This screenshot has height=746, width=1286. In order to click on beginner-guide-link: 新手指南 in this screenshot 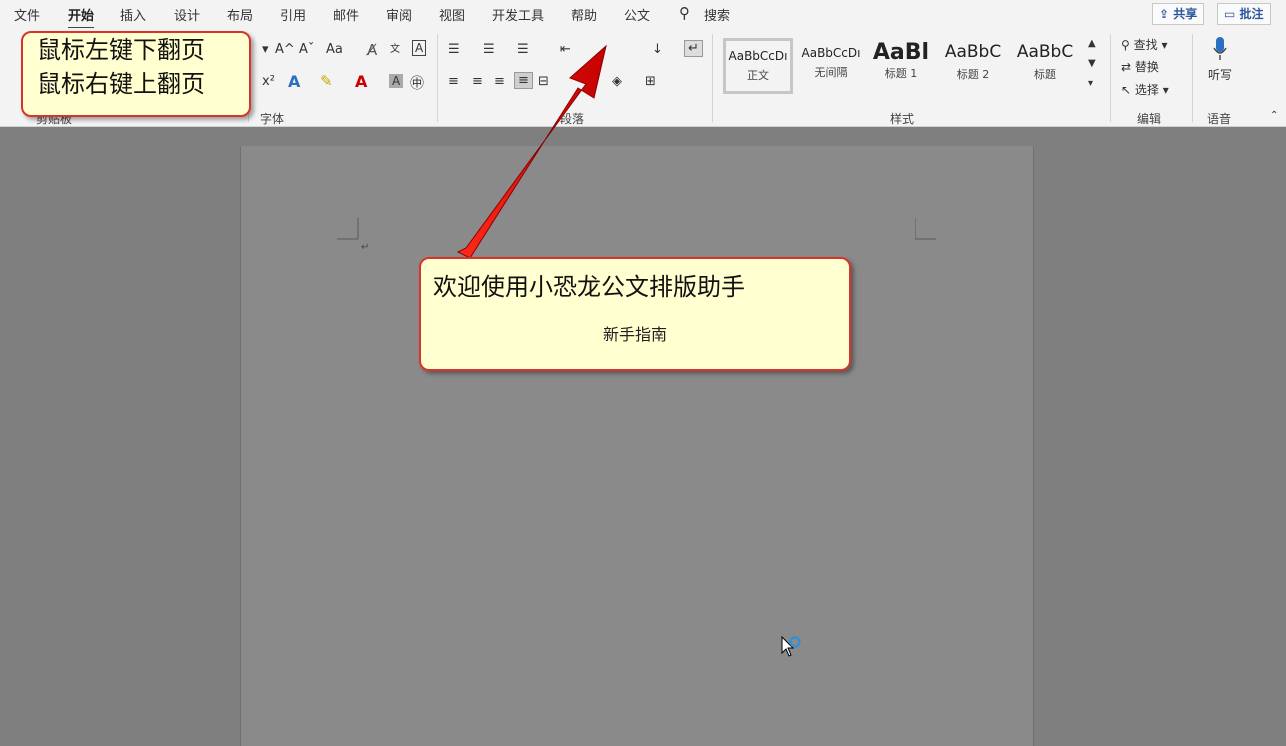, I will do `click(635, 333)`.